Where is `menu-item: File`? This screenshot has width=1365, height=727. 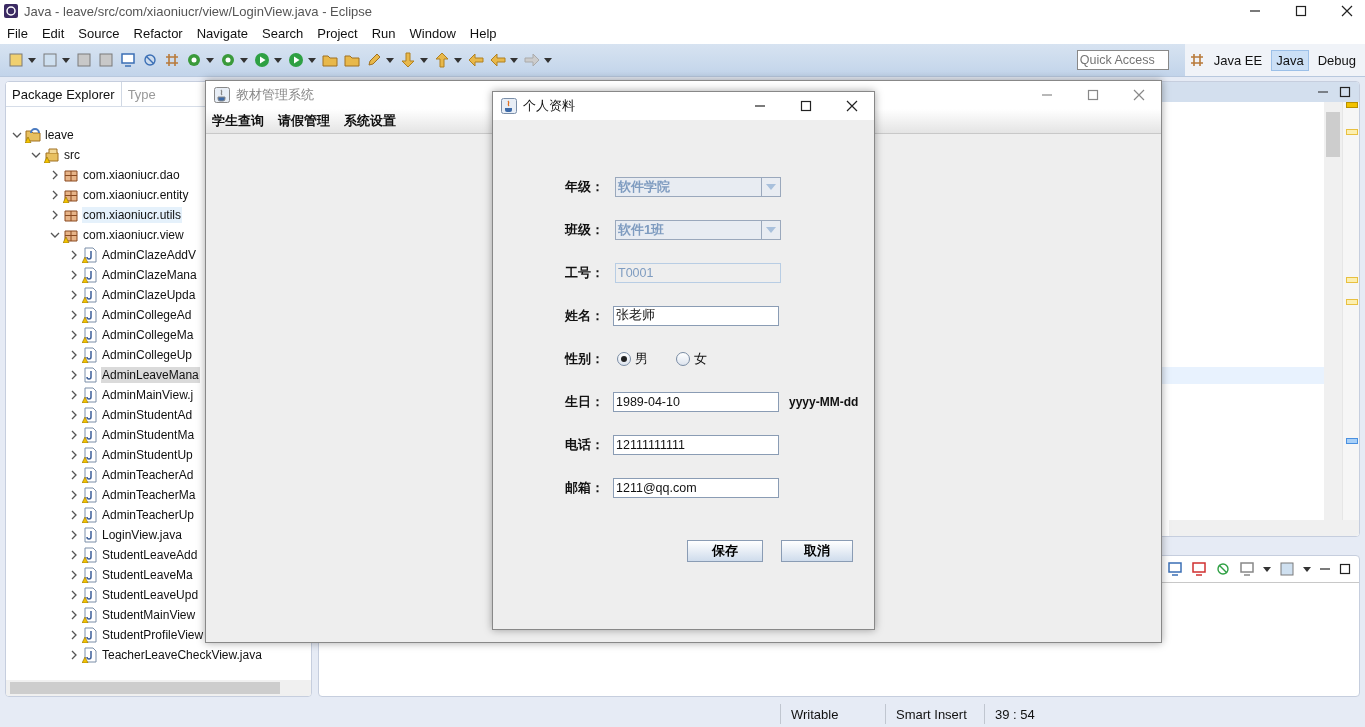
menu-item: File is located at coordinates (17, 33).